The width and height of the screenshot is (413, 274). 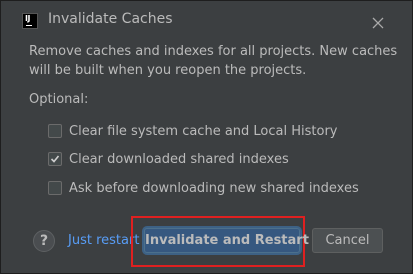 What do you see at coordinates (59, 99) in the screenshot?
I see `optional-label: Optional:` at bounding box center [59, 99].